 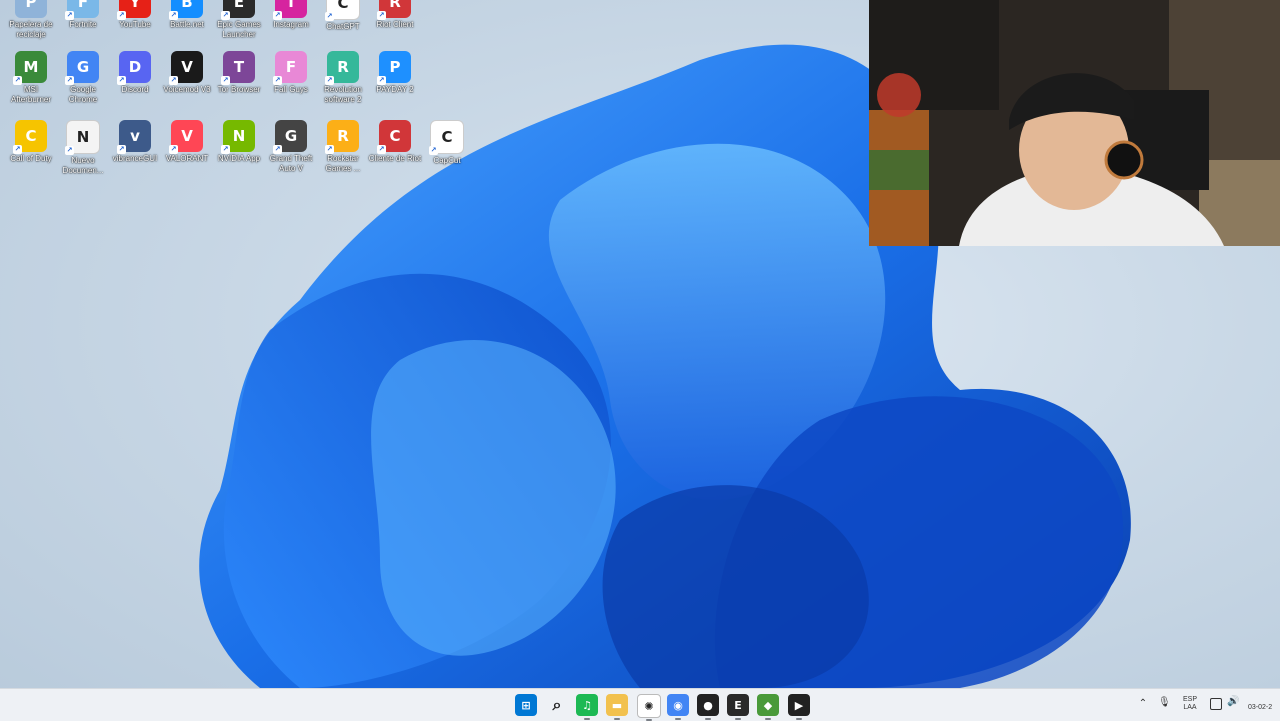 I want to click on msi-afterburner-icon: M ↗, so click(x=30, y=68).